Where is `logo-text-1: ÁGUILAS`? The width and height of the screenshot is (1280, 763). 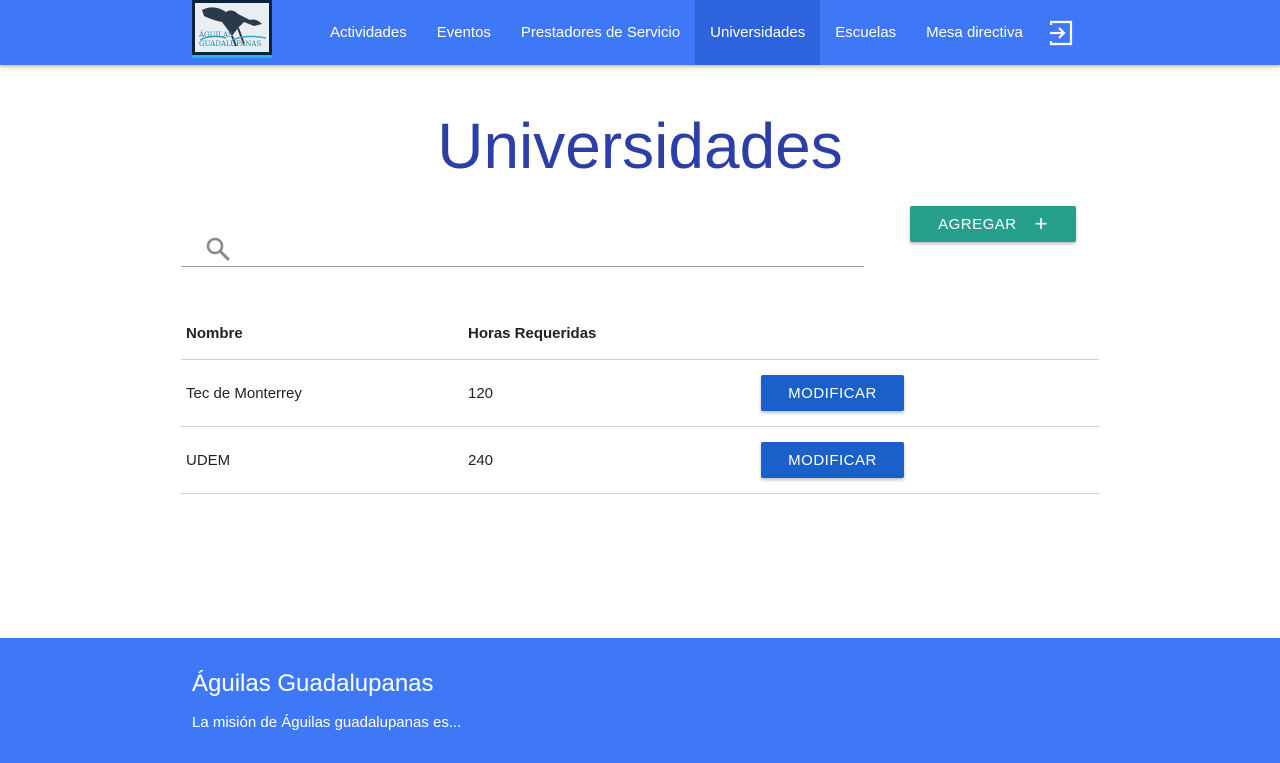 logo-text-1: ÁGUILAS is located at coordinates (215, 34).